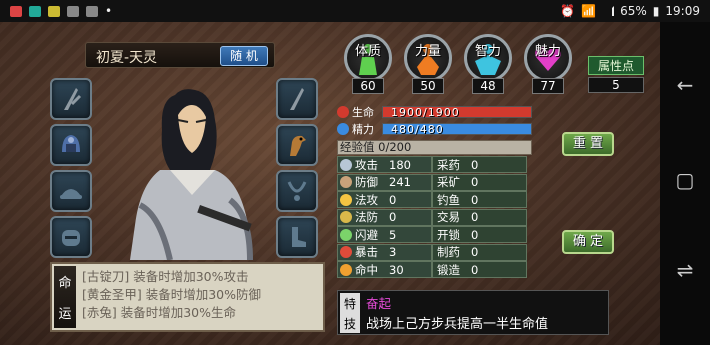 The width and height of the screenshot is (710, 345). Describe the element at coordinates (488, 86) in the screenshot. I see `orb-value: 48` at that location.